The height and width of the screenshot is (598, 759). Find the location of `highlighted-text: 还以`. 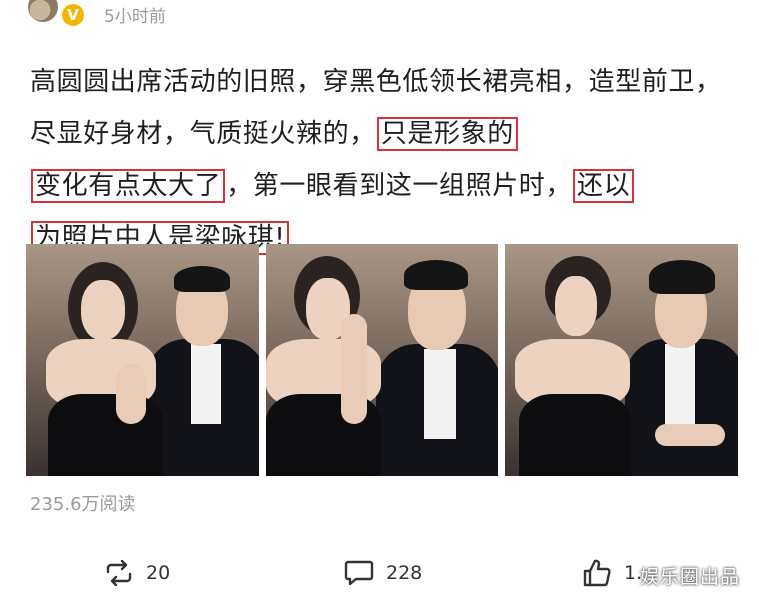

highlighted-text: 还以 is located at coordinates (604, 186).